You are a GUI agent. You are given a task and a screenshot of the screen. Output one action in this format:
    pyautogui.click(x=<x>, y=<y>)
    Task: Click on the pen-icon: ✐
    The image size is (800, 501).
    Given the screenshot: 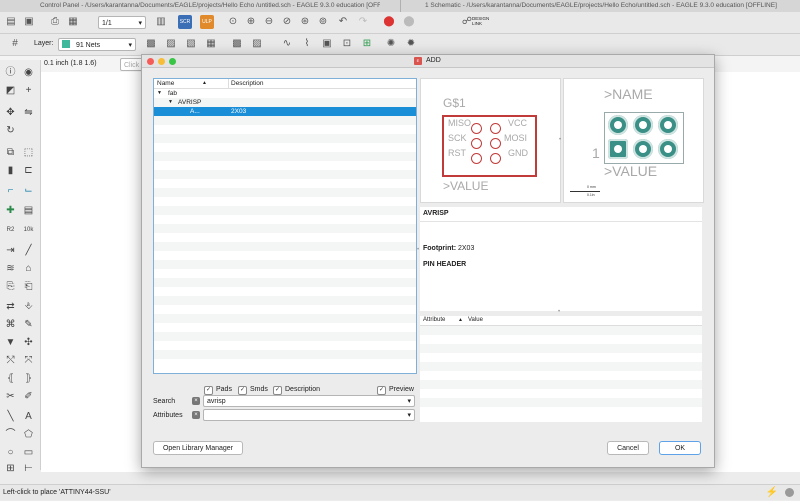 What is the action you would take?
    pyautogui.click(x=28, y=396)
    